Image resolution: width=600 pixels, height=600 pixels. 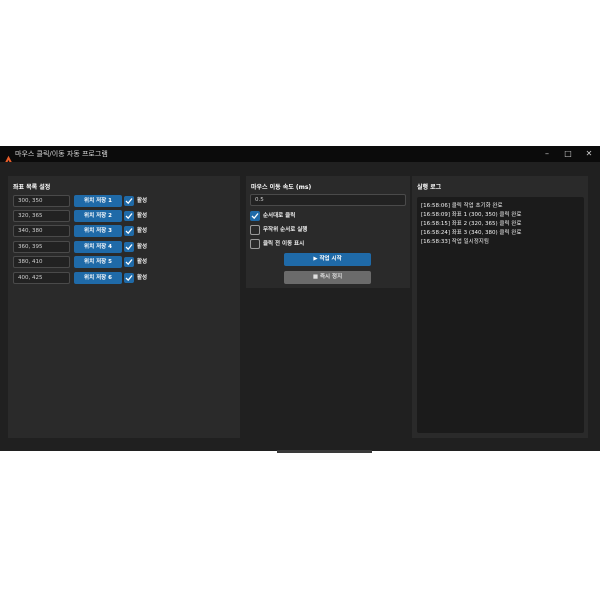 I want to click on log-line: [16:58:06] 클릭 작업 초기화 완료, so click(x=462, y=206).